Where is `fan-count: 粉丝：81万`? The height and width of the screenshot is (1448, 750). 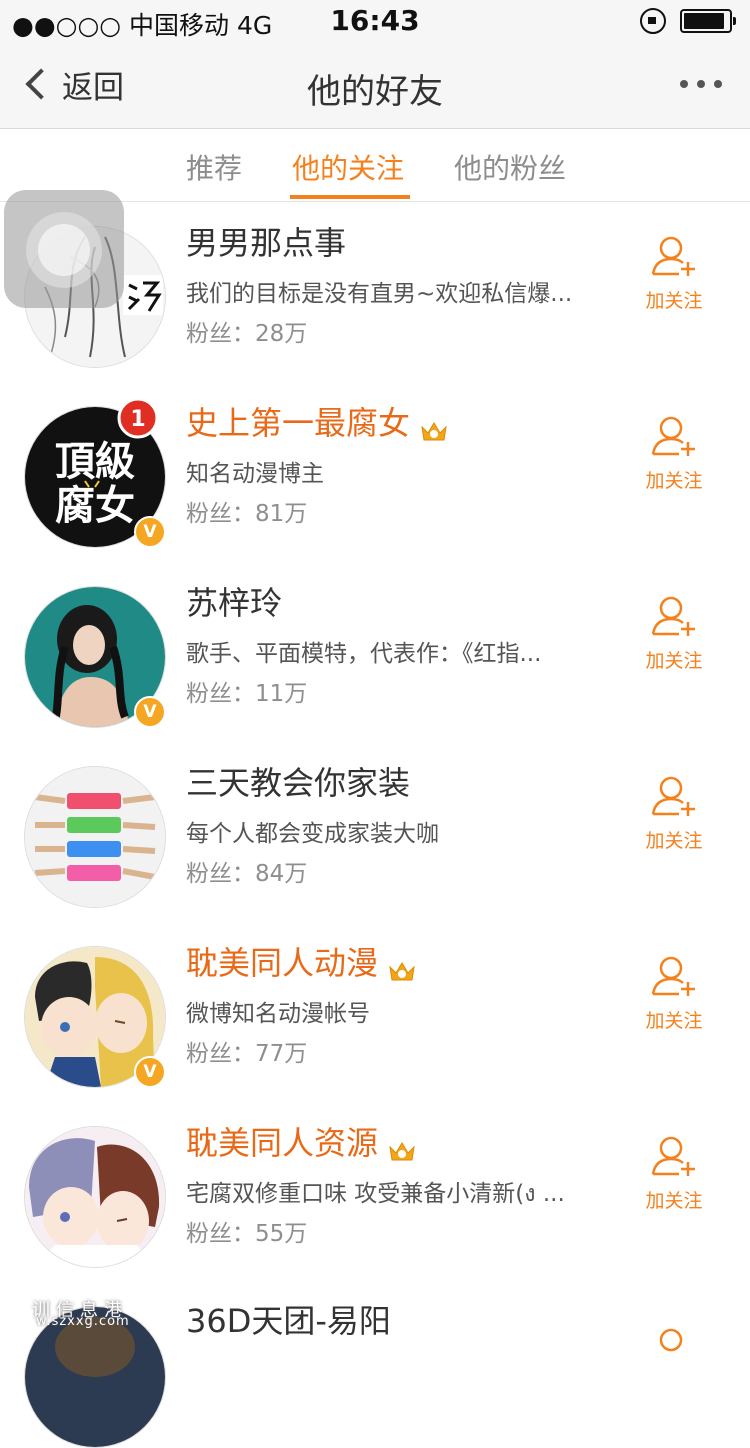
fan-count: 粉丝：81万 is located at coordinates (247, 514).